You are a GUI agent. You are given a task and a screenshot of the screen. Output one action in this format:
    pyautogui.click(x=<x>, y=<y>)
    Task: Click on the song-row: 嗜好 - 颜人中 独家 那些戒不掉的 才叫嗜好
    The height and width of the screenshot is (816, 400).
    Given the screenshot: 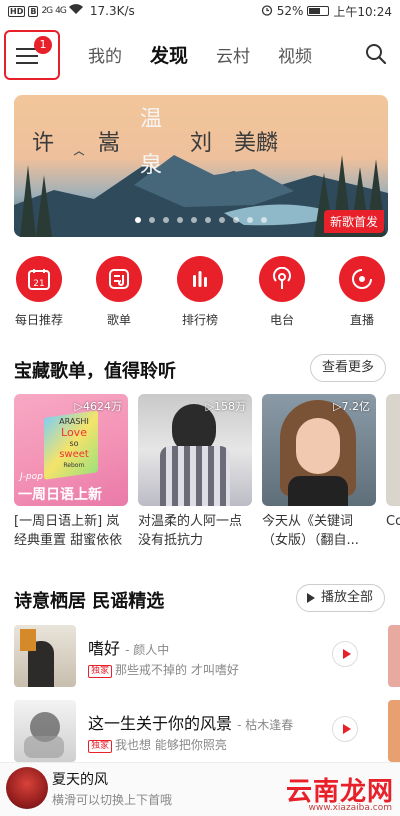 What is the action you would take?
    pyautogui.click(x=207, y=657)
    